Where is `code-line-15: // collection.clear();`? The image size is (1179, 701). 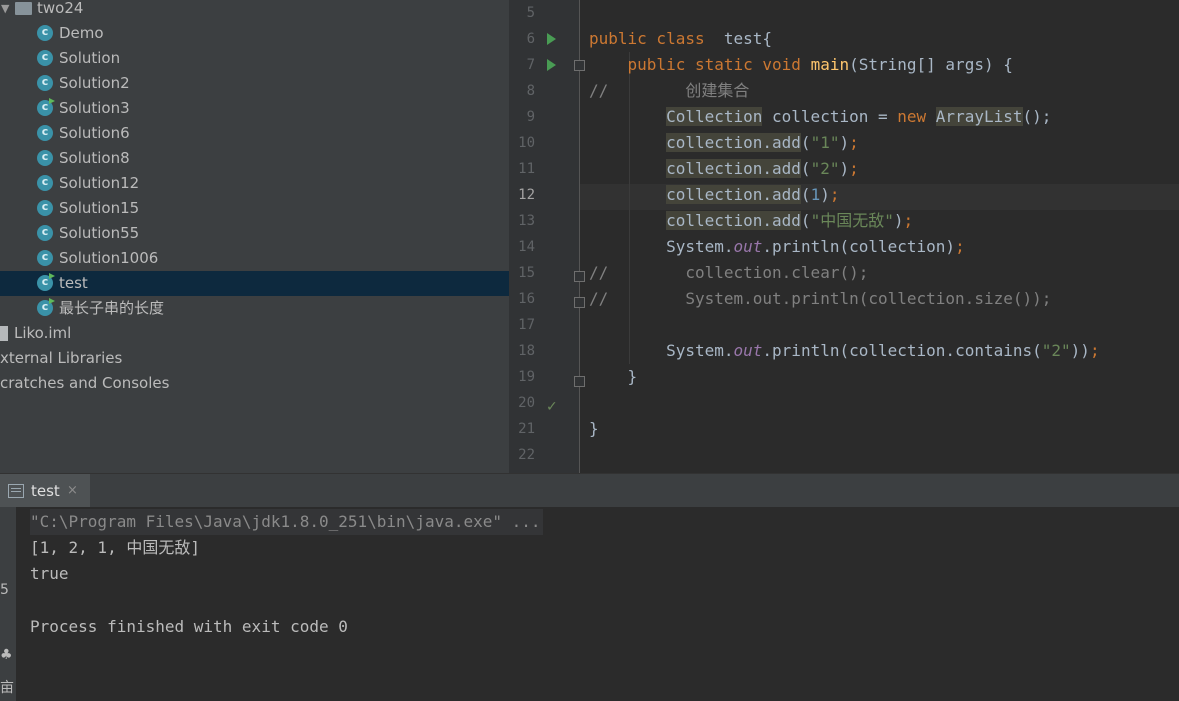
code-line-15: // collection.clear(); is located at coordinates (884, 273).